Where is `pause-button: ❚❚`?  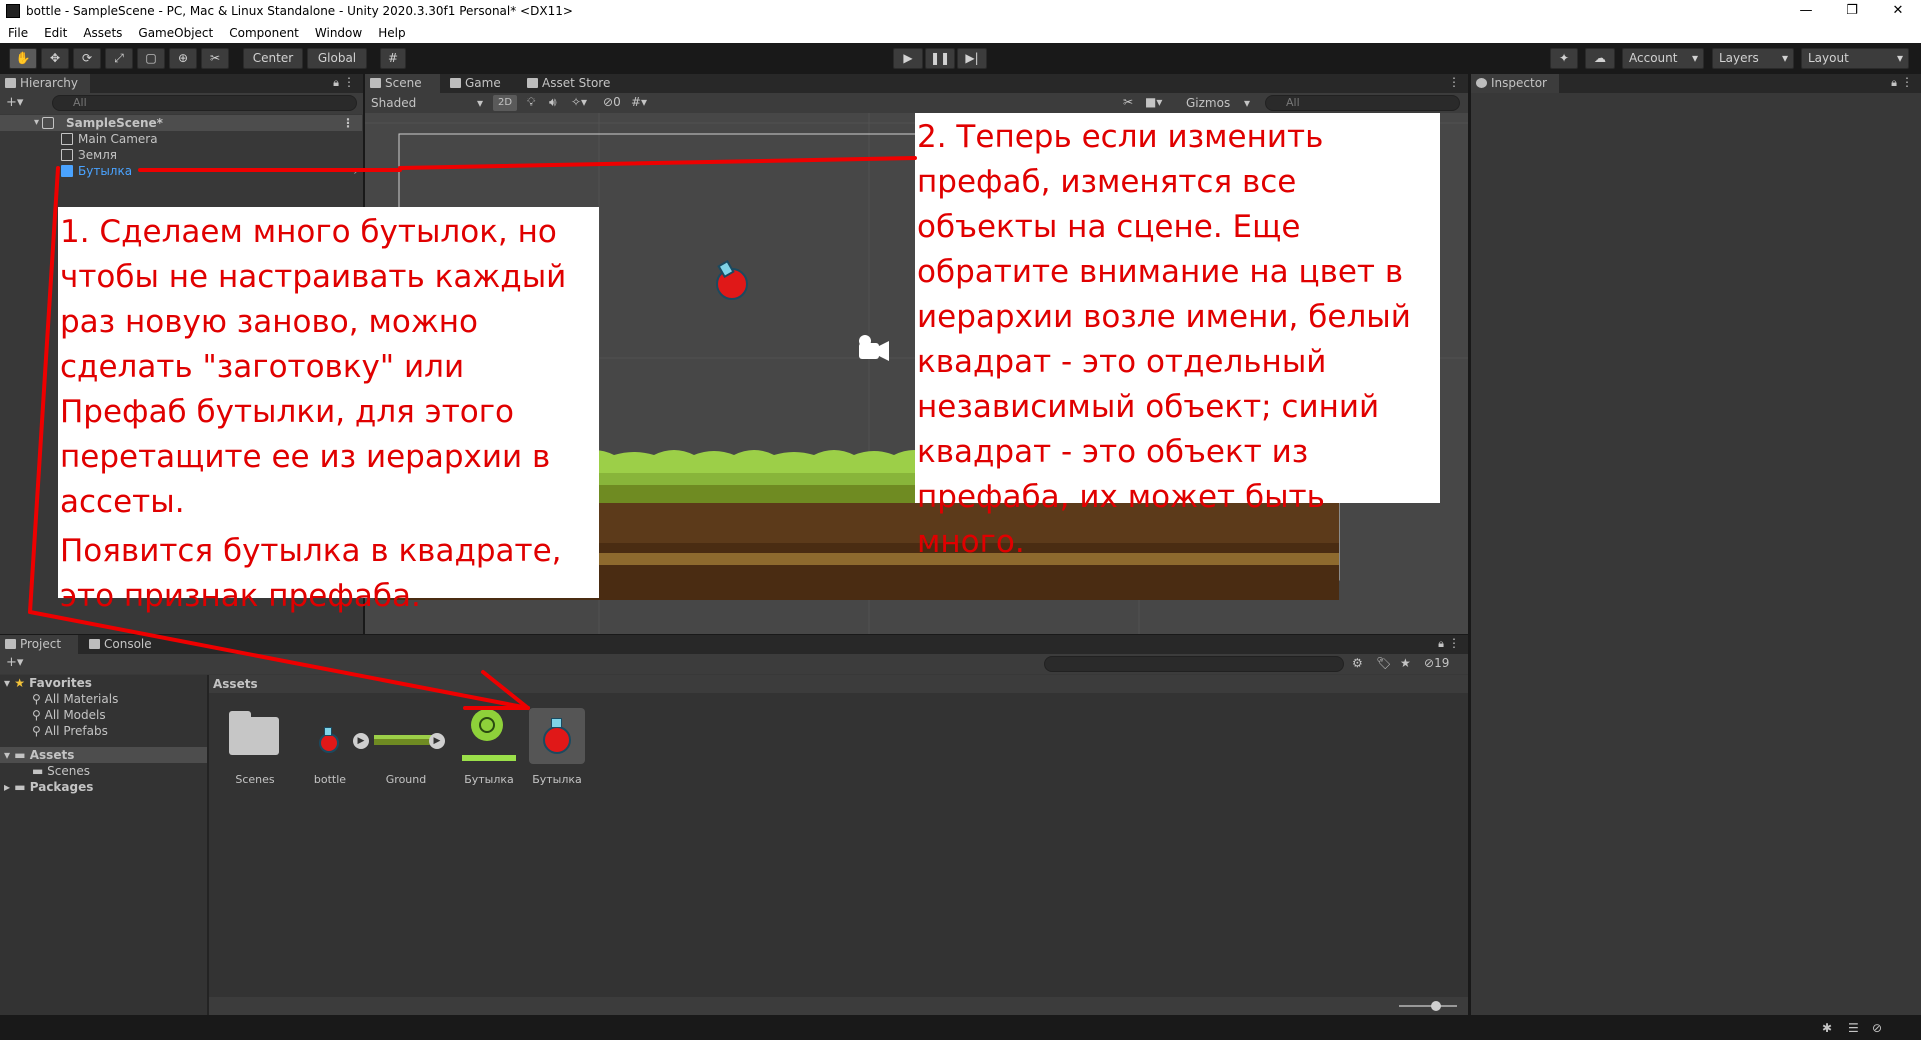
pause-button: ❚❚ is located at coordinates (940, 58).